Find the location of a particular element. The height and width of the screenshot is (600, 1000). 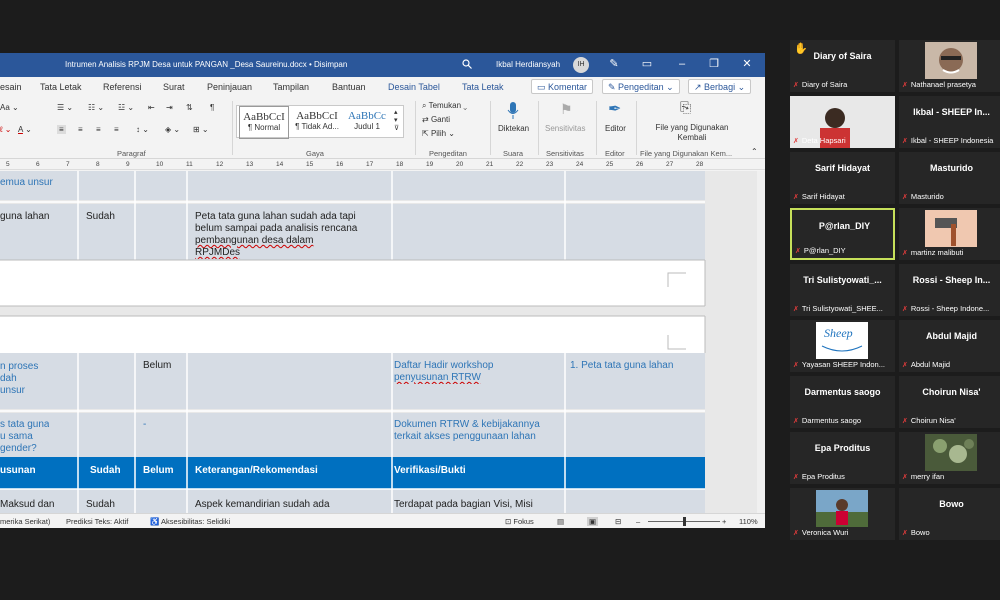

replace-button: ⇄ Ganti is located at coordinates (436, 119).